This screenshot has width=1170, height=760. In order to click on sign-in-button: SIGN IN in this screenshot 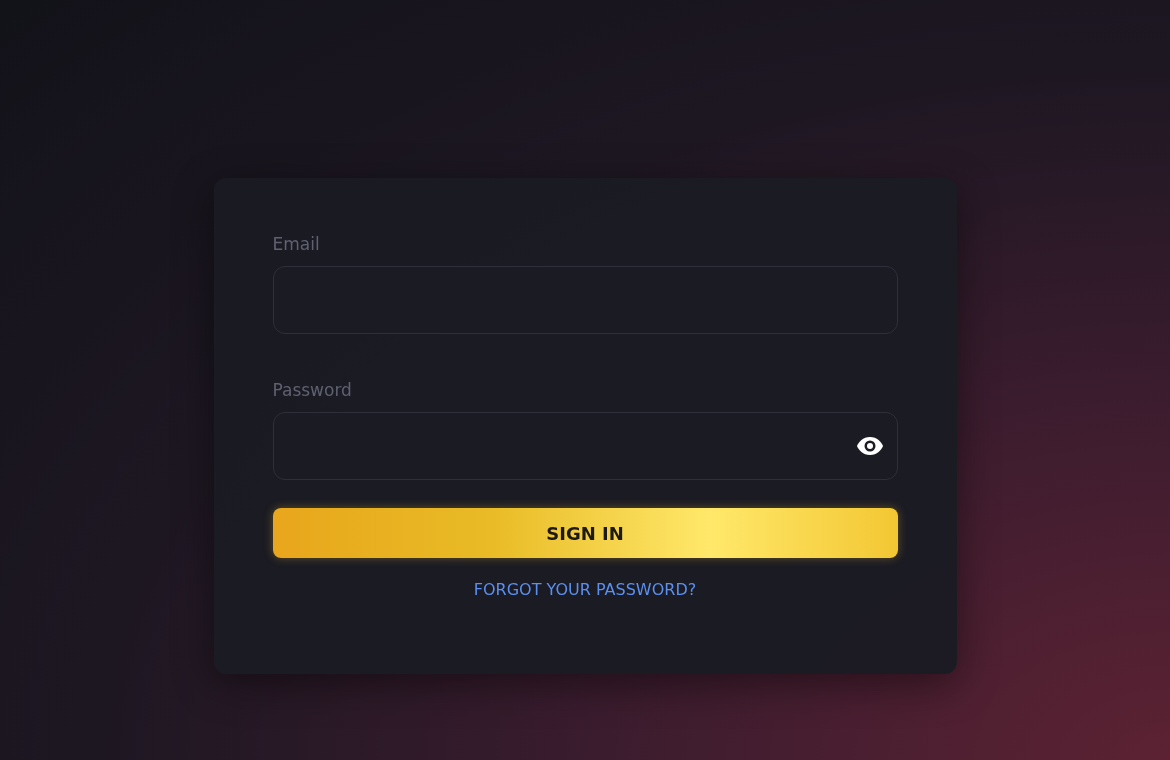, I will do `click(585, 533)`.